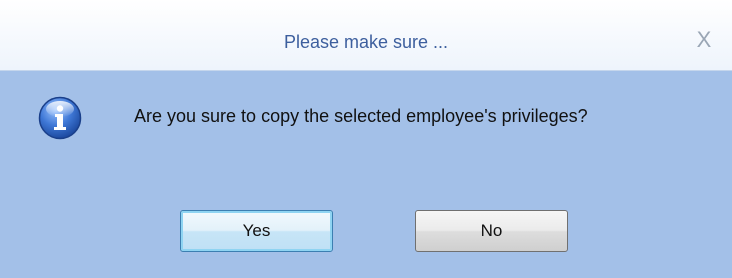 This screenshot has width=732, height=278. I want to click on close-icon: X, so click(704, 40).